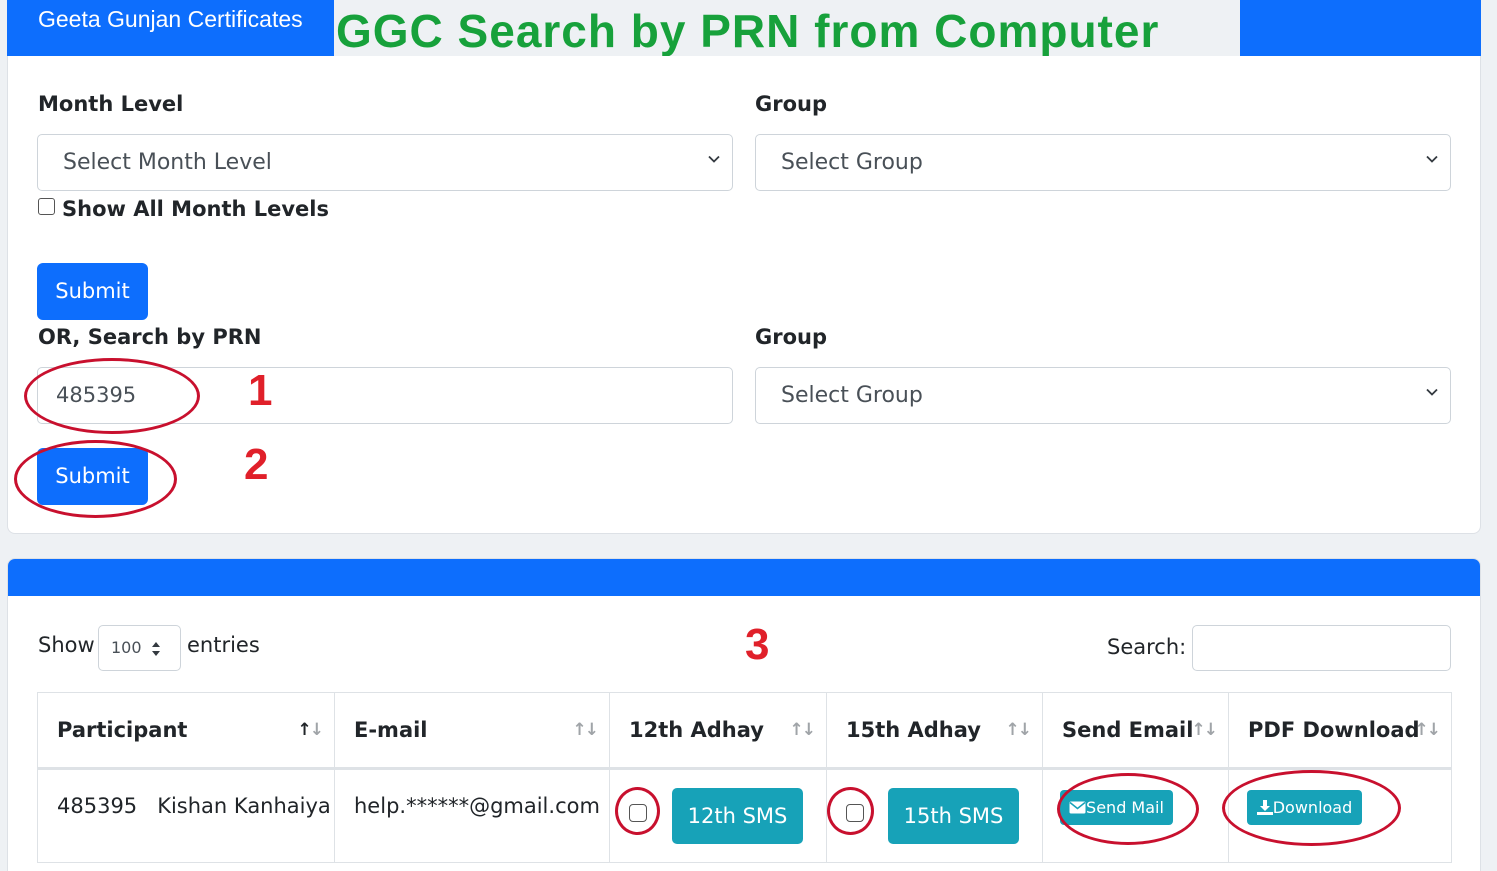  I want to click on annotation-number-3: 3, so click(757, 644).